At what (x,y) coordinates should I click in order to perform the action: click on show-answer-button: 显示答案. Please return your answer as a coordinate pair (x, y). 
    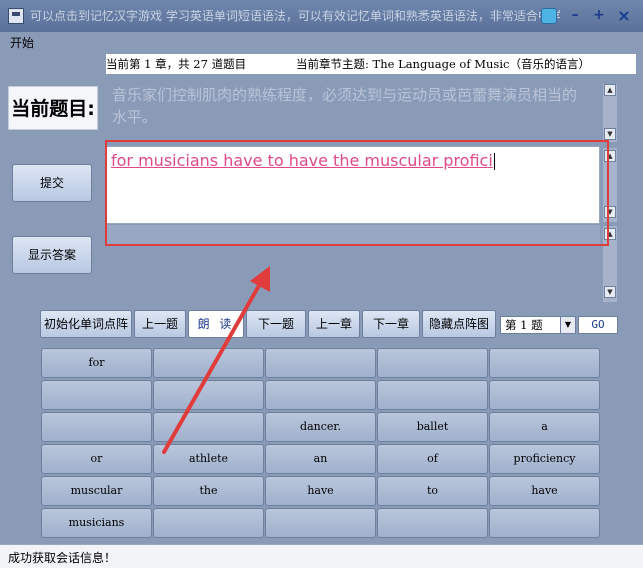
    Looking at the image, I should click on (52, 255).